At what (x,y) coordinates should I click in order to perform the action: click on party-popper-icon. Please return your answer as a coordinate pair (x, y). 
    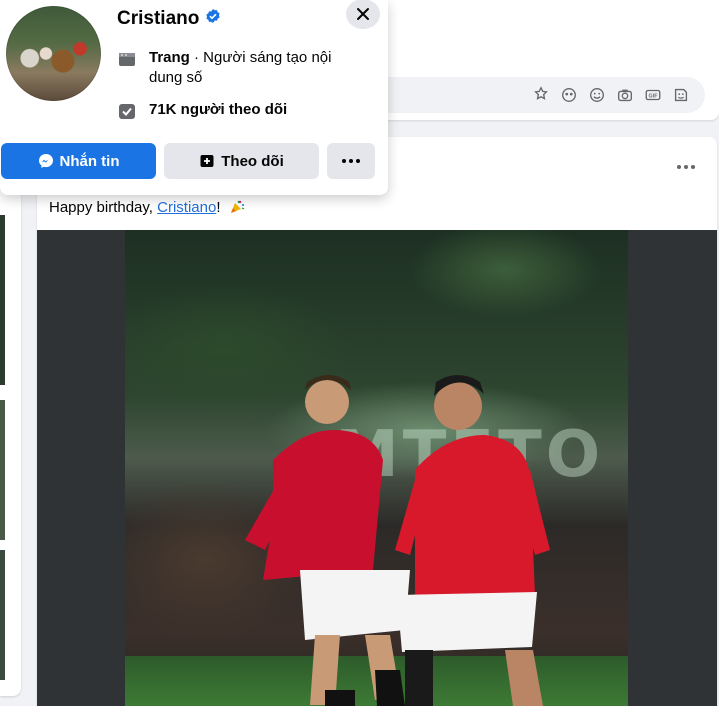
    Looking at the image, I should click on (237, 207).